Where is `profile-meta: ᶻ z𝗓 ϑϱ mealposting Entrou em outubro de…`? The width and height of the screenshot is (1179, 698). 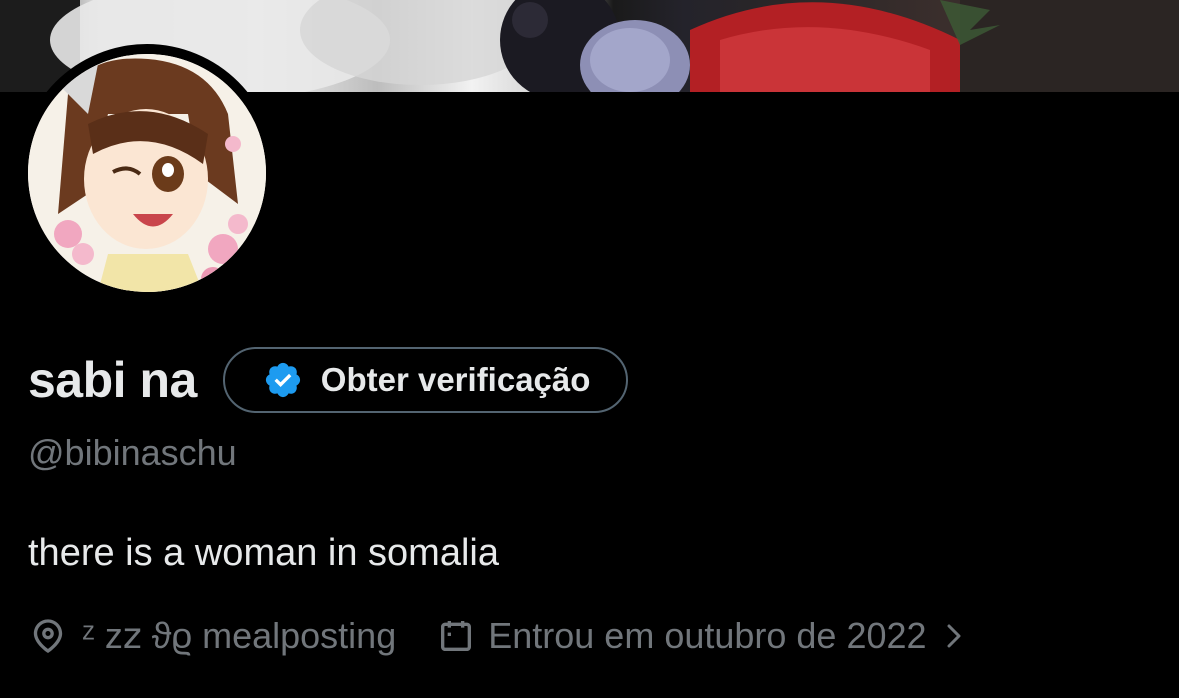 profile-meta: ᶻ z𝗓 ϑϱ mealposting Entrou em outubro de… is located at coordinates (497, 636).